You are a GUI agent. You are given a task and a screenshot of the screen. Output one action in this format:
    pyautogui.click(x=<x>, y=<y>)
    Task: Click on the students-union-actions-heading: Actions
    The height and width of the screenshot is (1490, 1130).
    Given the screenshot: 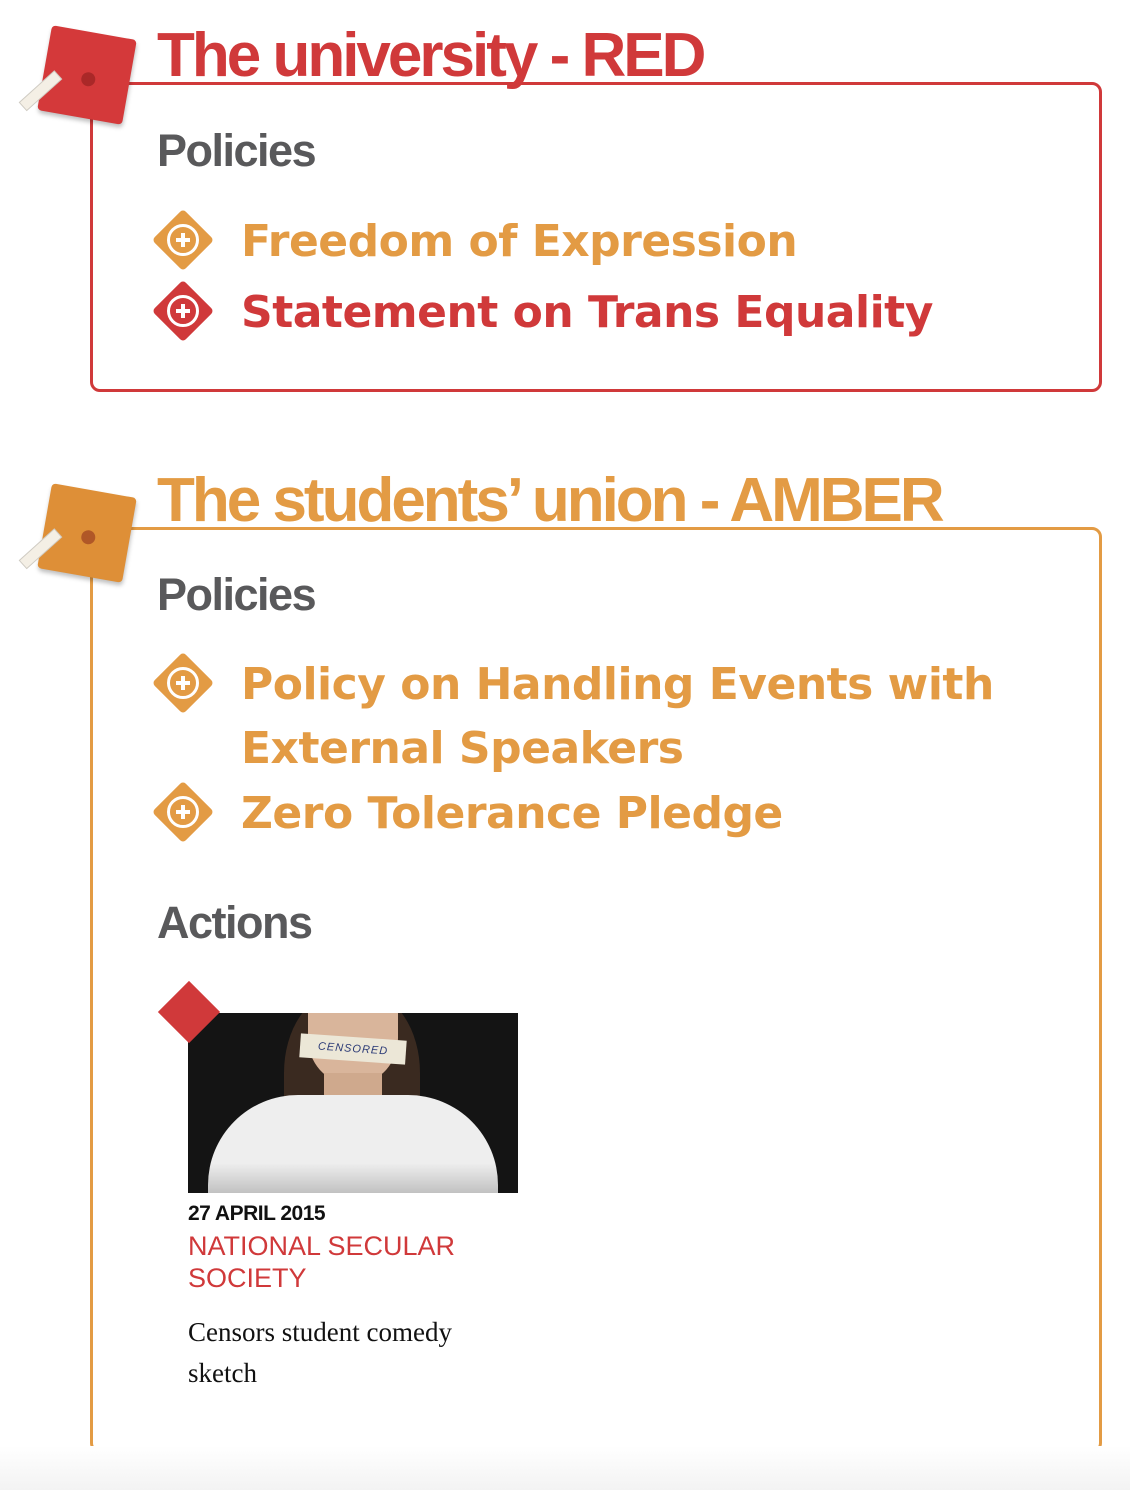 What is the action you would take?
    pyautogui.click(x=235, y=922)
    